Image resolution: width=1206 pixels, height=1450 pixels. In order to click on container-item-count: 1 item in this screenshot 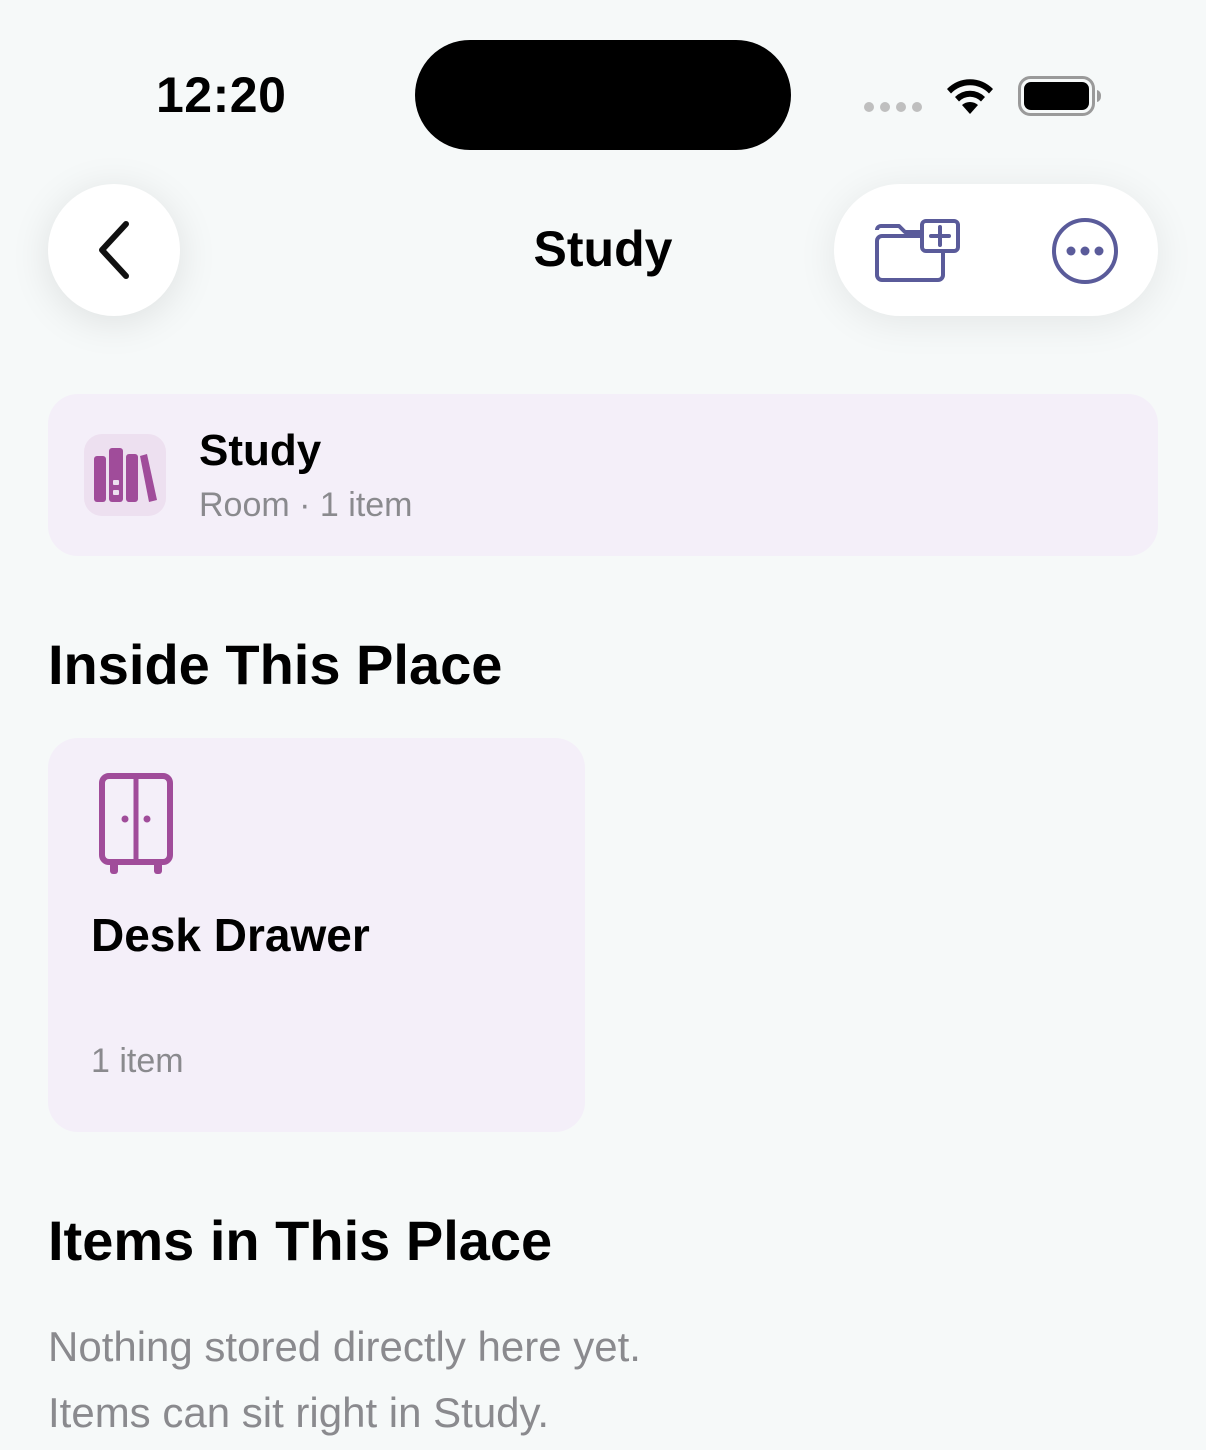, I will do `click(137, 1061)`.